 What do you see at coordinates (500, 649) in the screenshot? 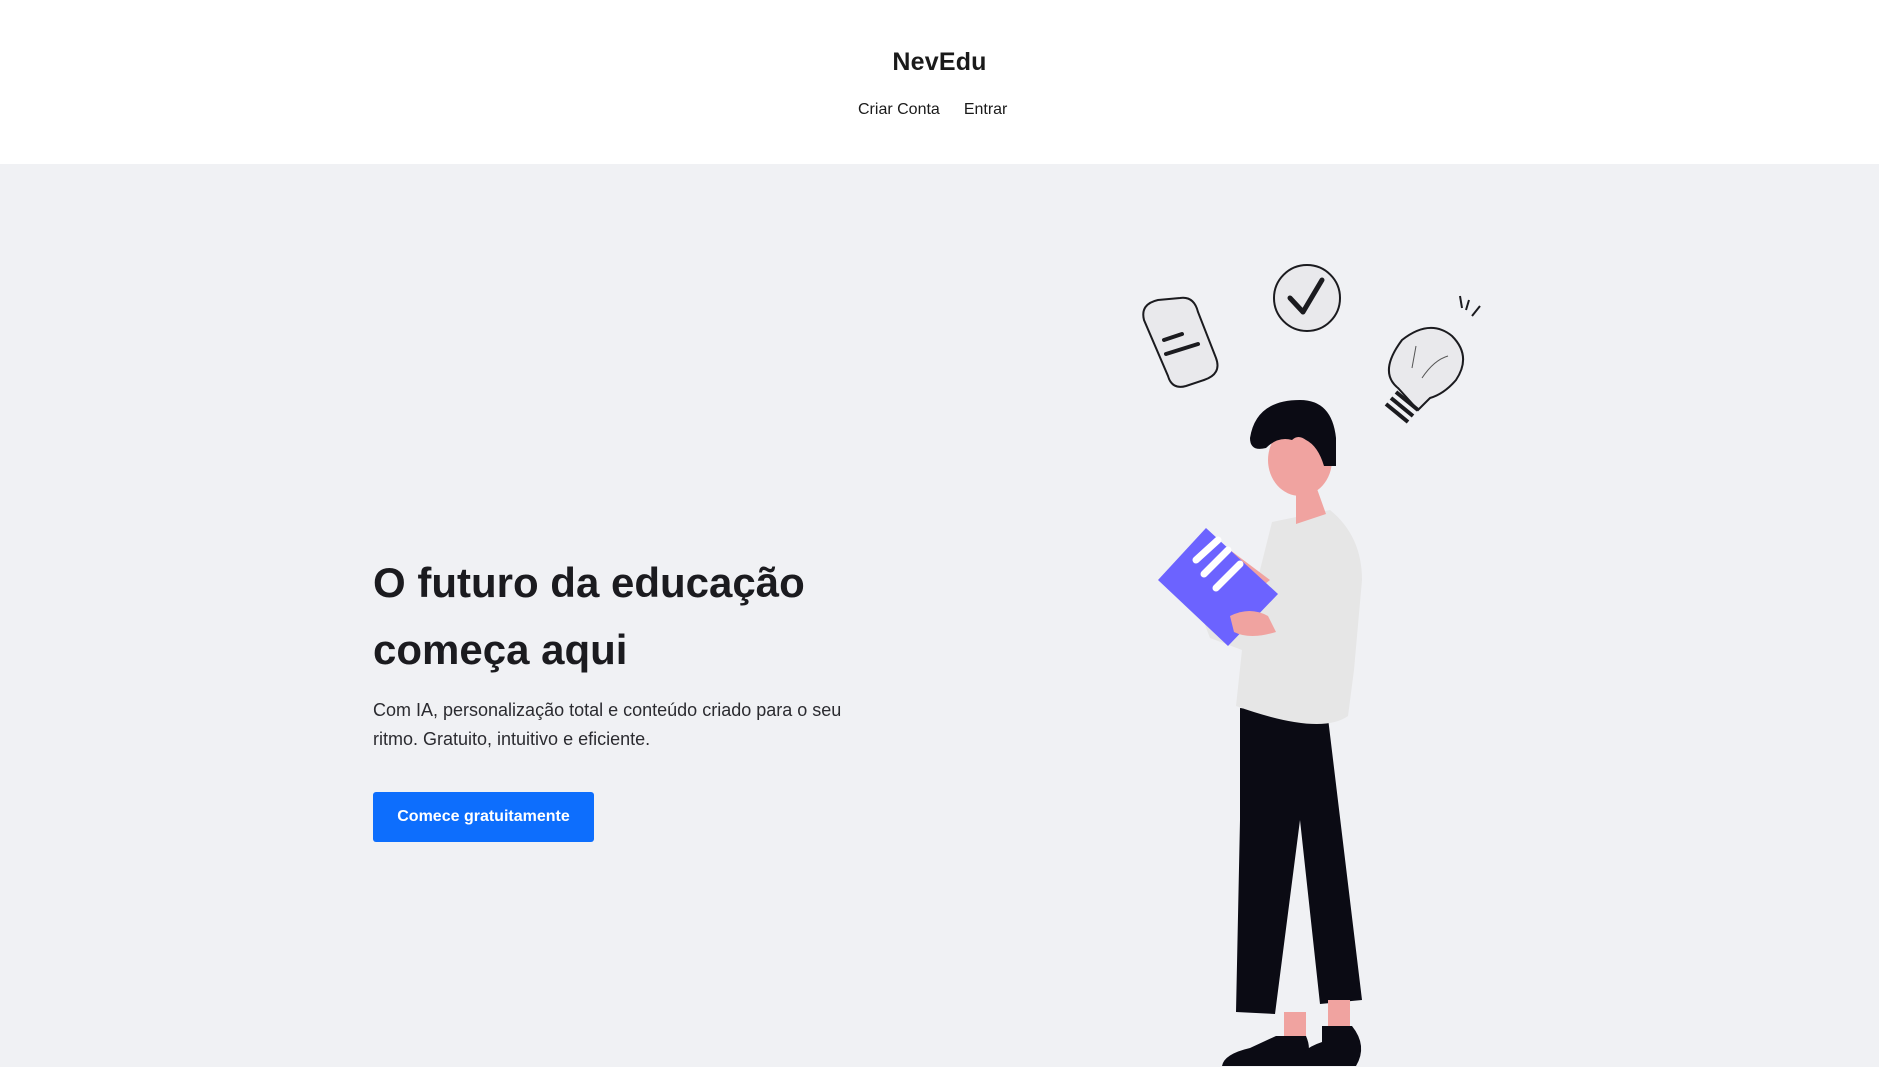
I see `headline-line-2: começa aqui` at bounding box center [500, 649].